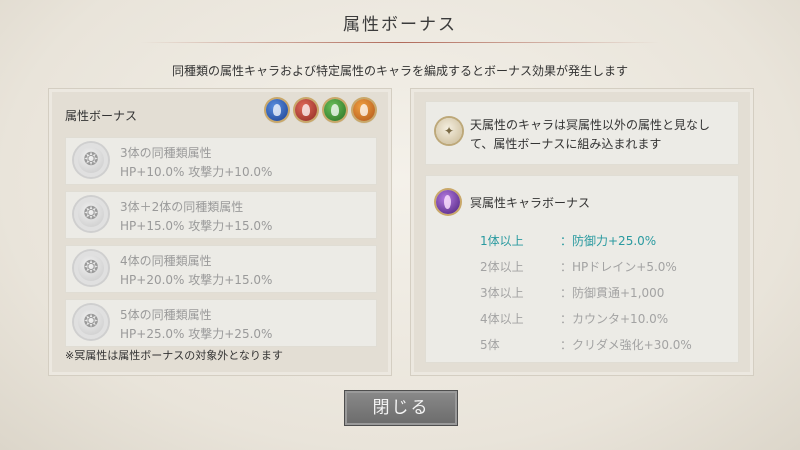  Describe the element at coordinates (166, 315) in the screenshot. I see `bonus-name: 5体の同種類属性` at that location.